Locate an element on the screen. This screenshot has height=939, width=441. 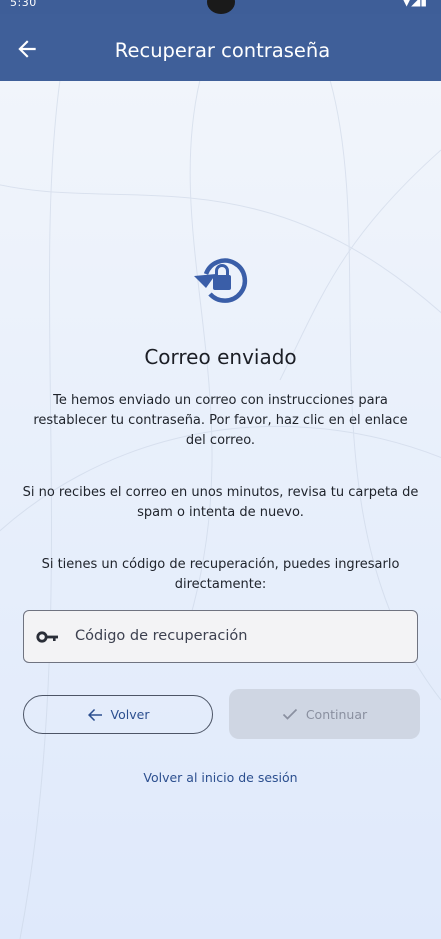
back-button-label: Volver is located at coordinates (130, 714).